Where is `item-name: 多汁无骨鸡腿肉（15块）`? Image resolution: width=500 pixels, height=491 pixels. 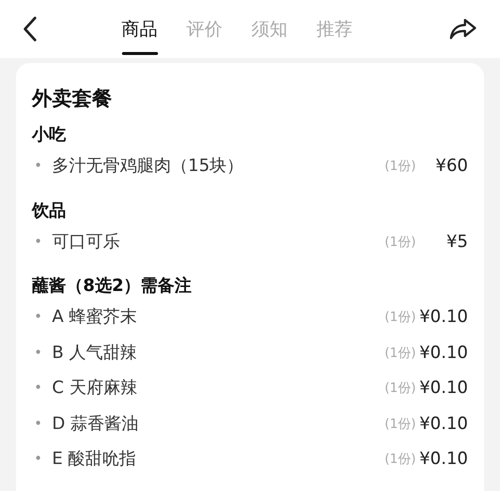
item-name: 多汁无骨鸡腿肉（15块） is located at coordinates (148, 166).